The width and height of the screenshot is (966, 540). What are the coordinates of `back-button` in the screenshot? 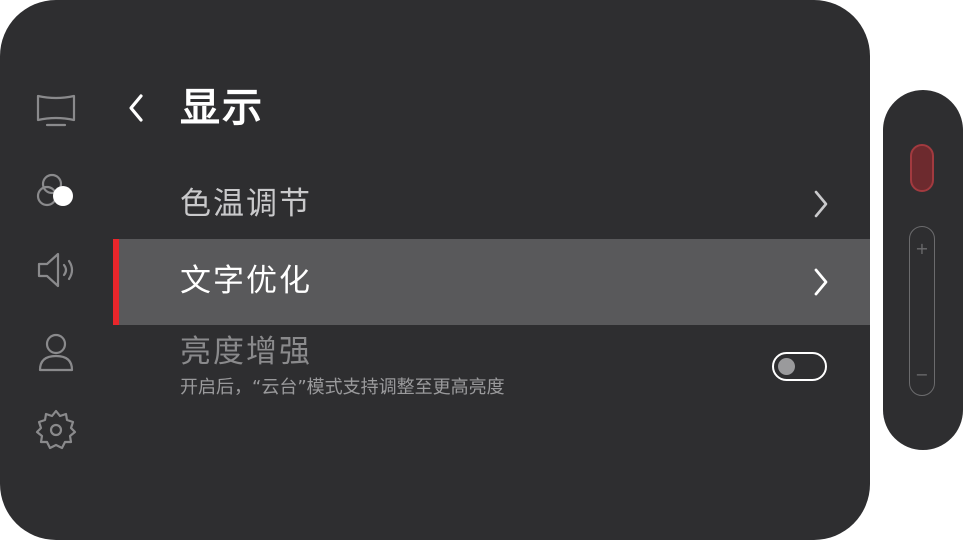 It's located at (136, 108).